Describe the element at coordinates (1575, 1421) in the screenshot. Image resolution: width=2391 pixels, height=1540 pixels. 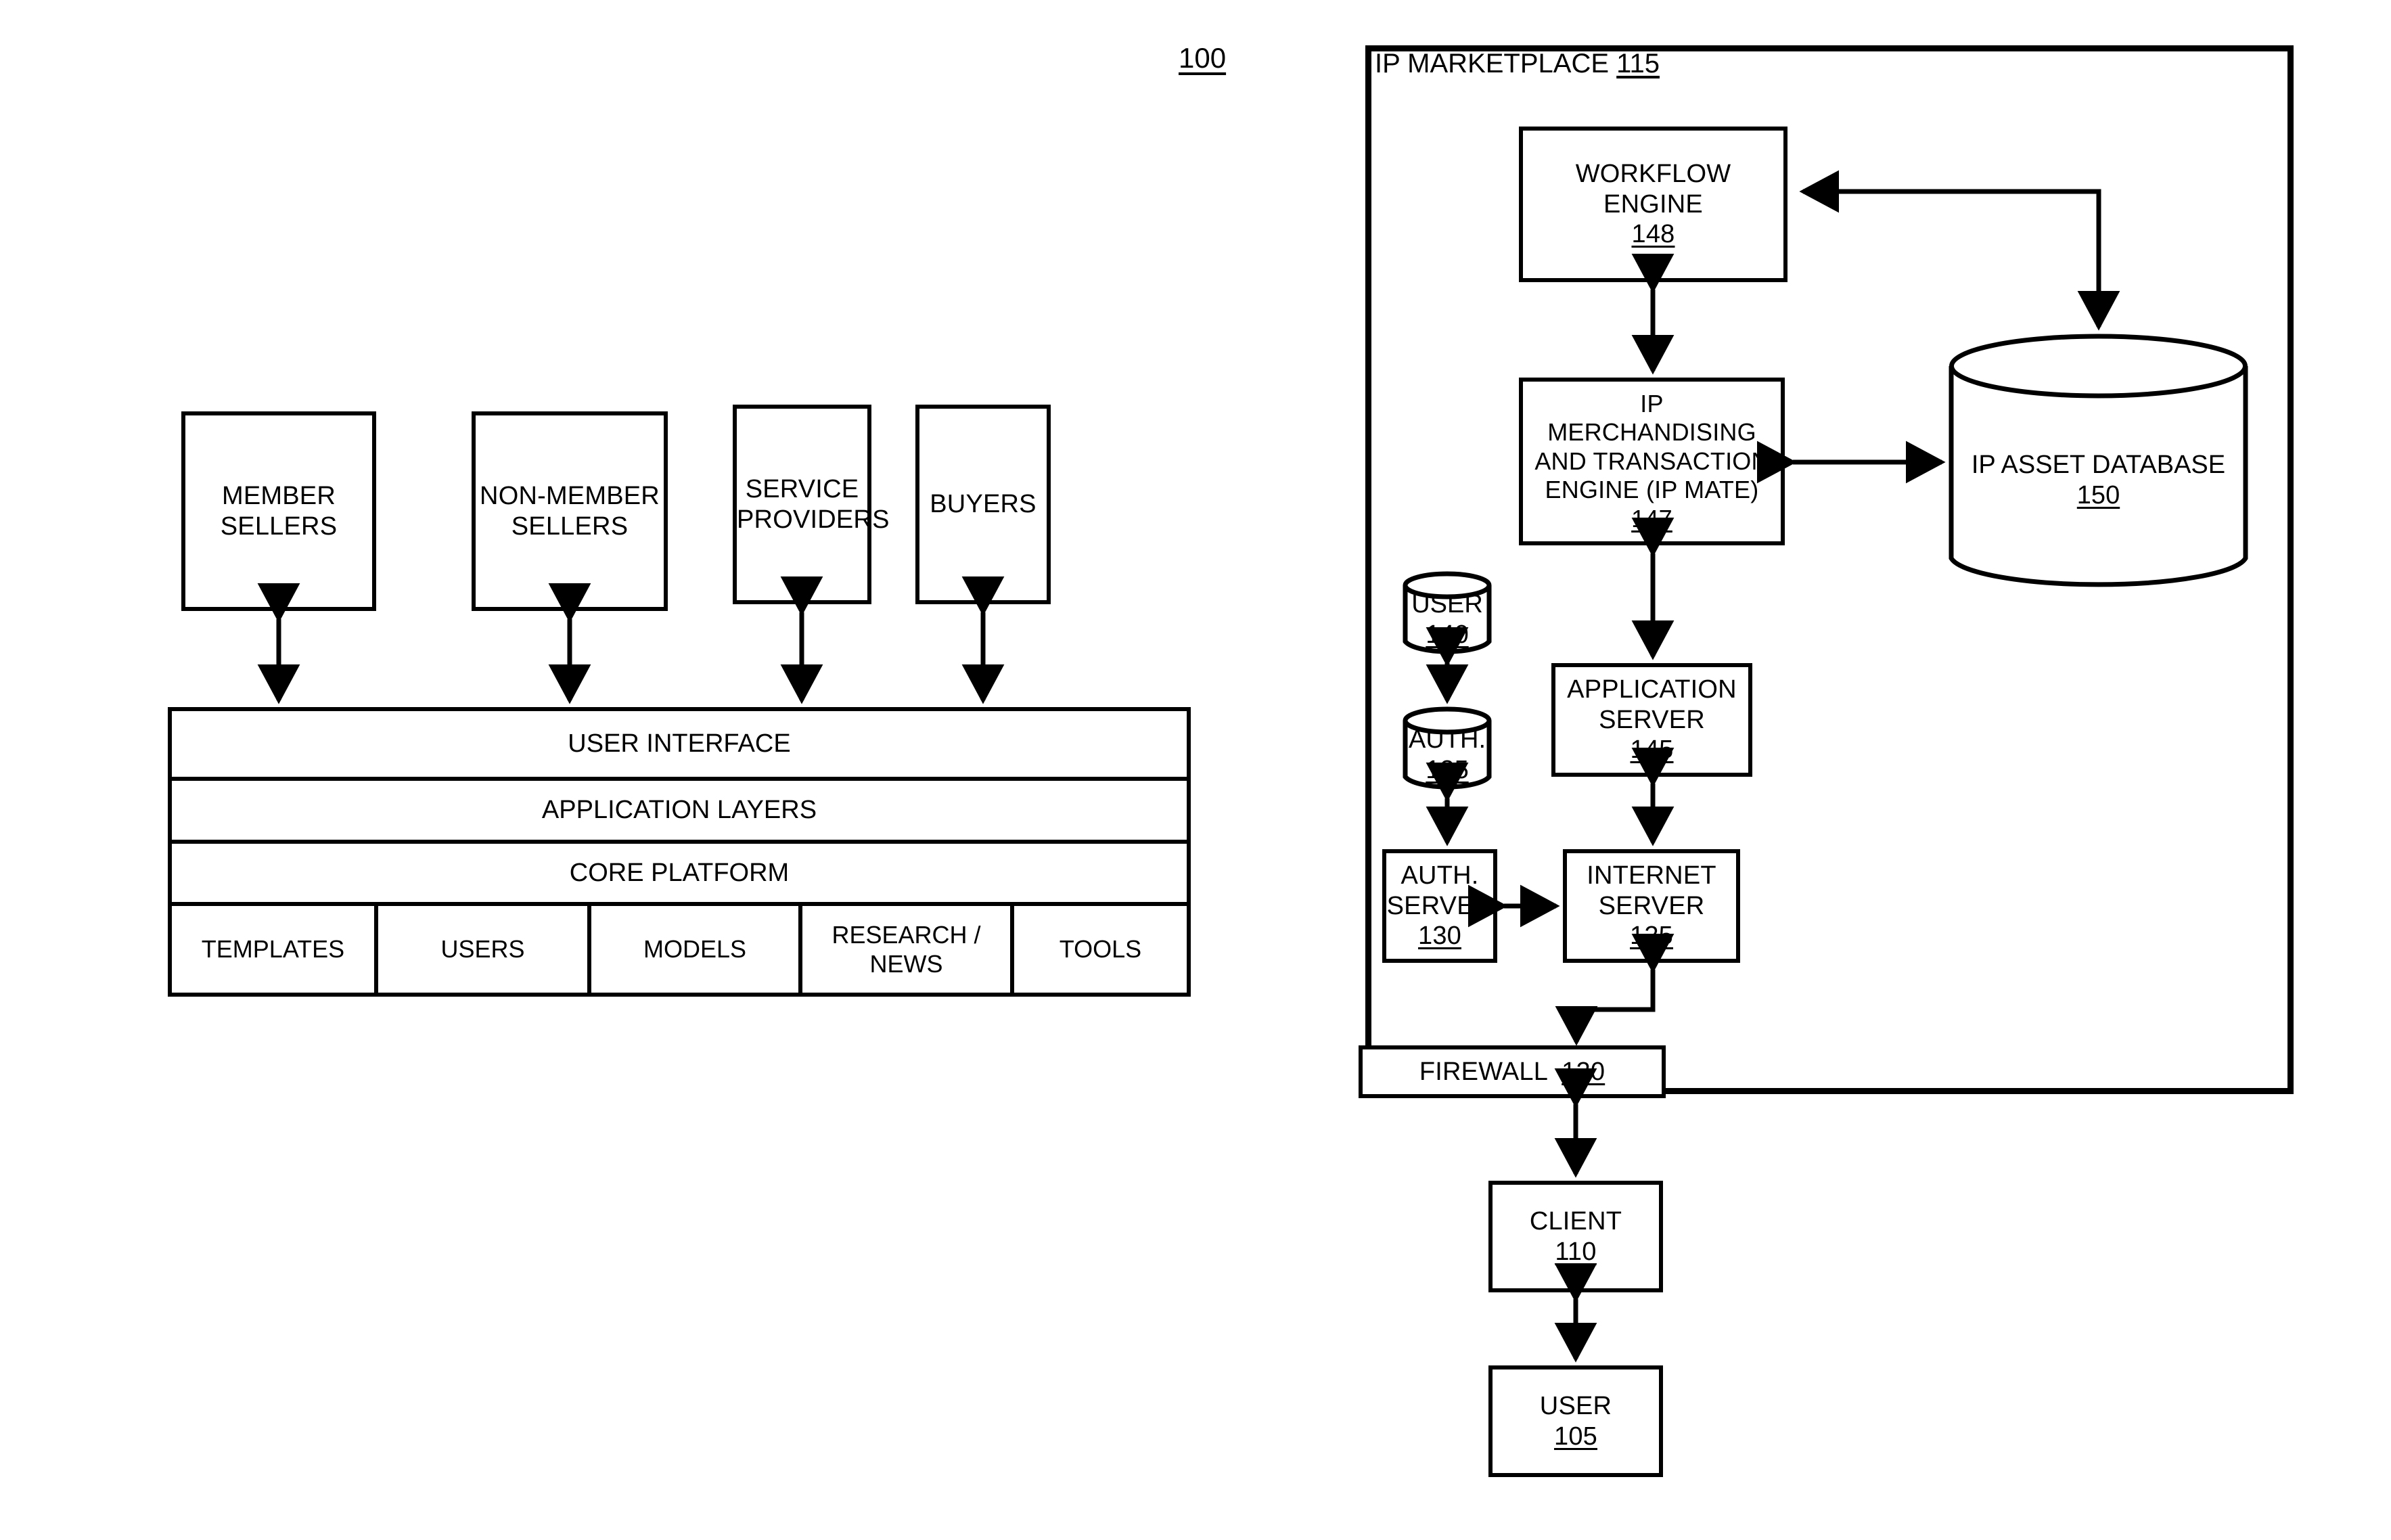
I see `node-user: USER 105` at that location.